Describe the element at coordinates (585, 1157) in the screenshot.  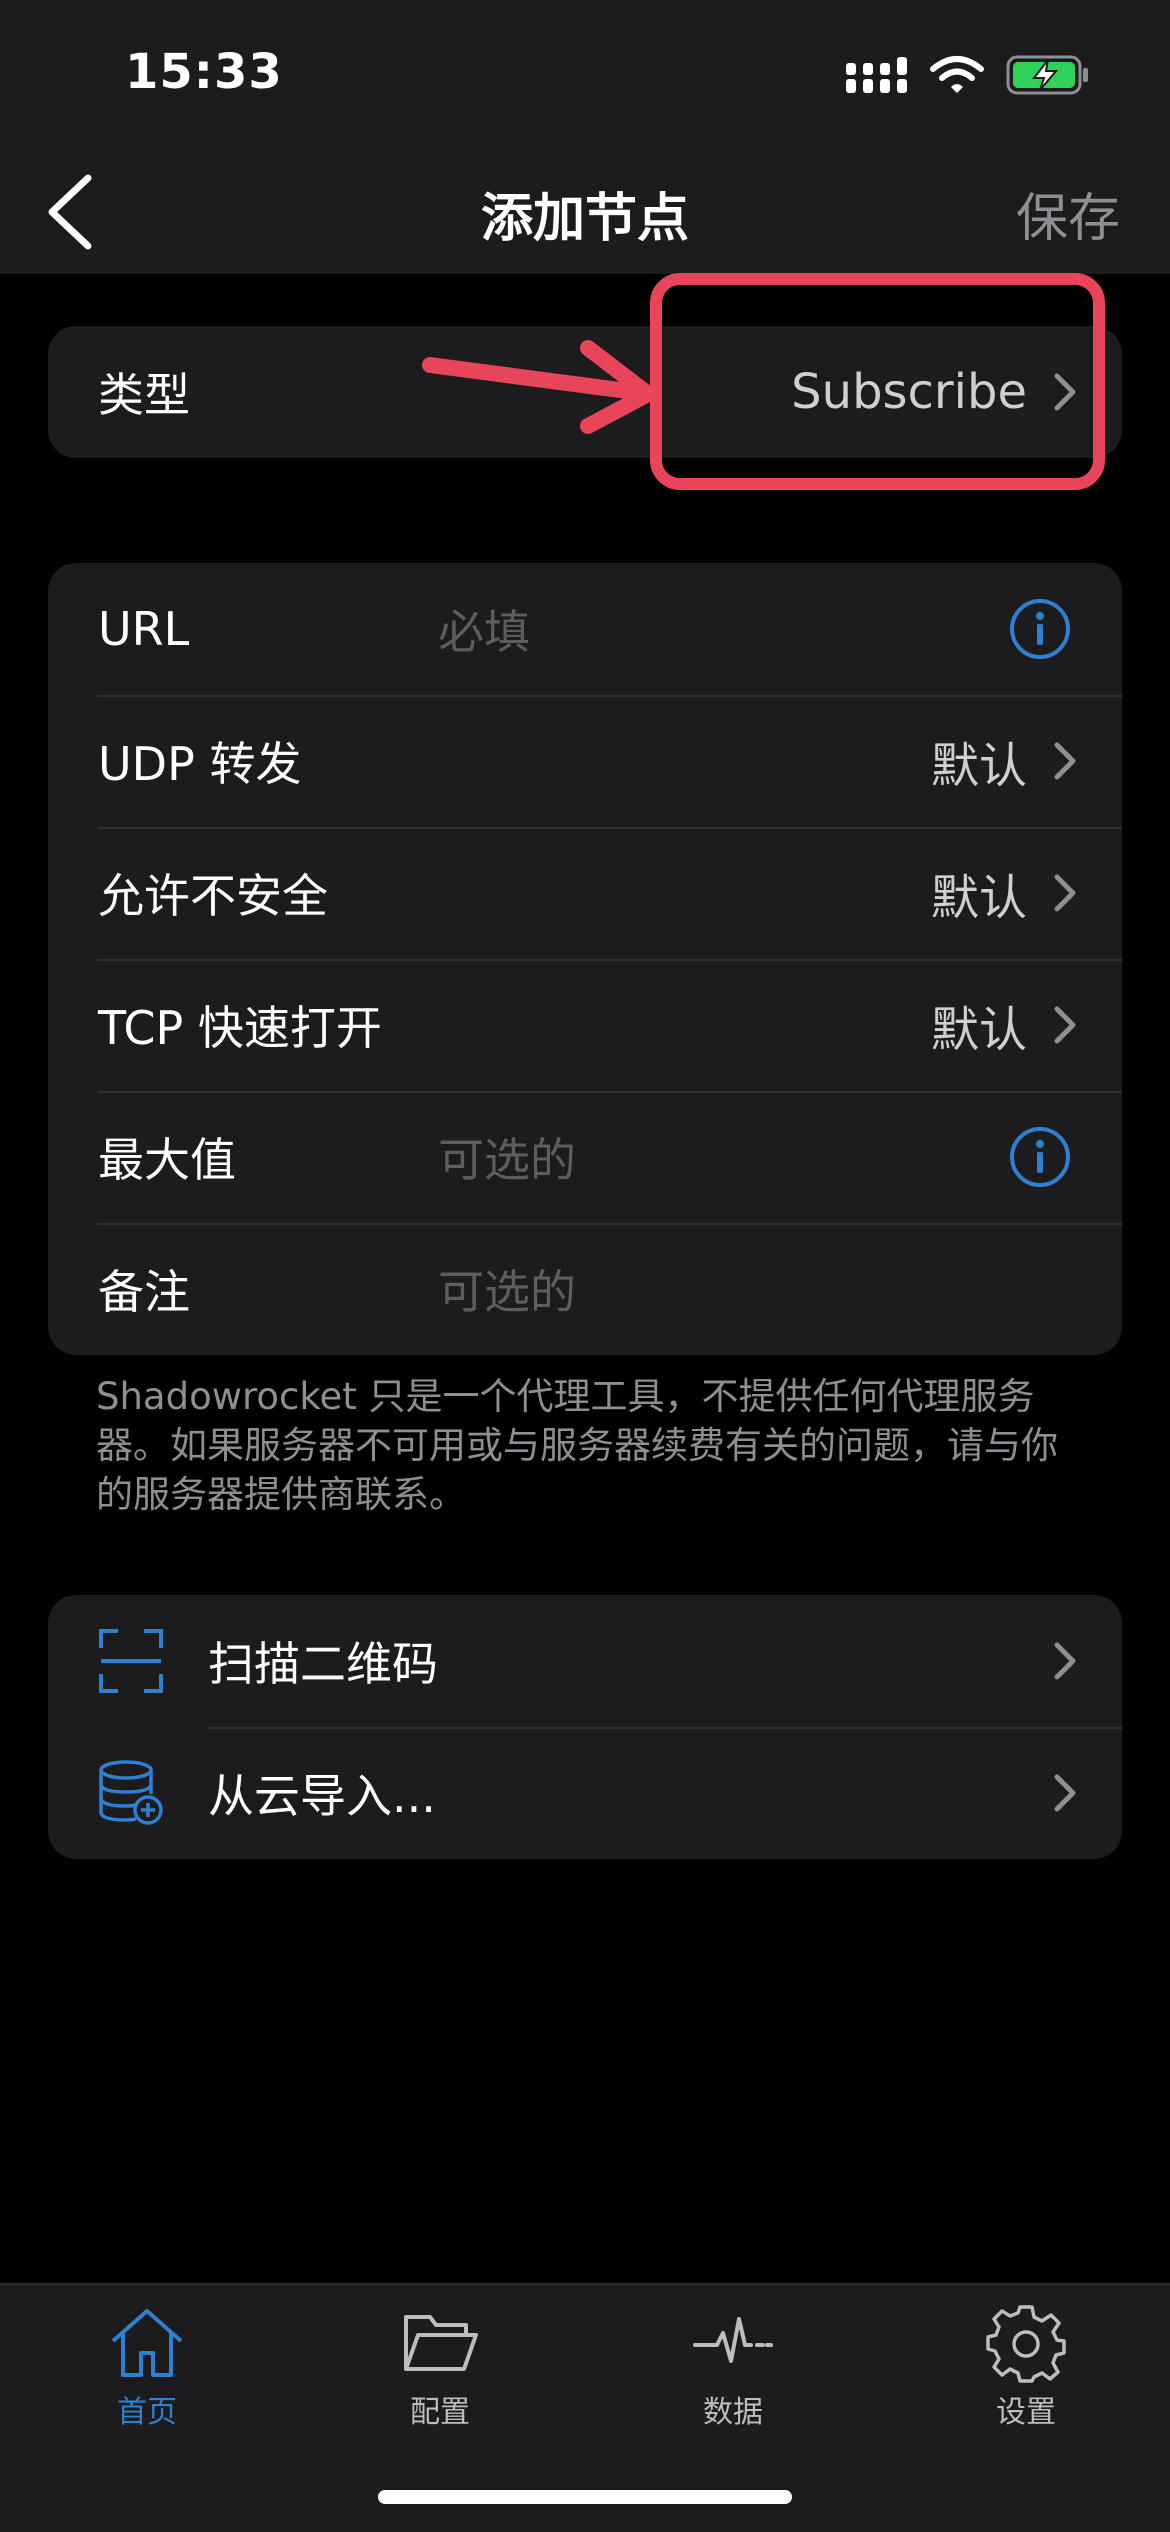
I see `max-value-row: 最大值 可选的` at that location.